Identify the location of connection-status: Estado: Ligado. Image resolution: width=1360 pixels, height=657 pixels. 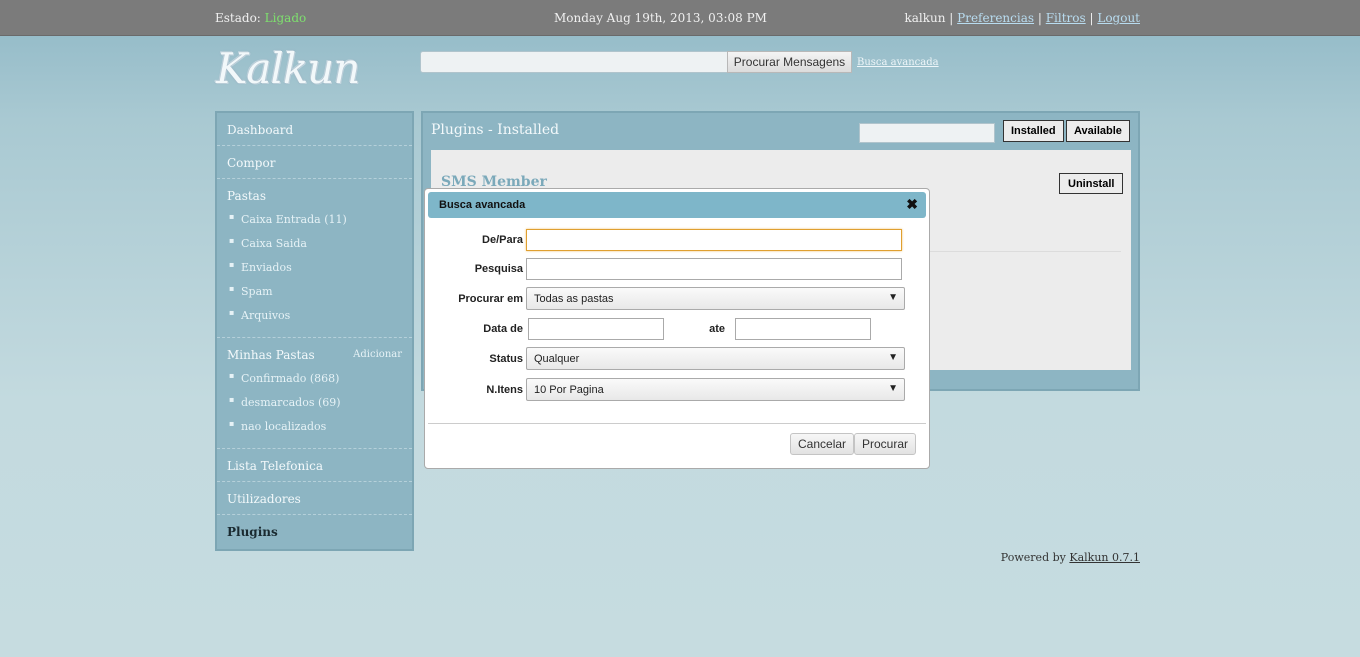
(260, 18).